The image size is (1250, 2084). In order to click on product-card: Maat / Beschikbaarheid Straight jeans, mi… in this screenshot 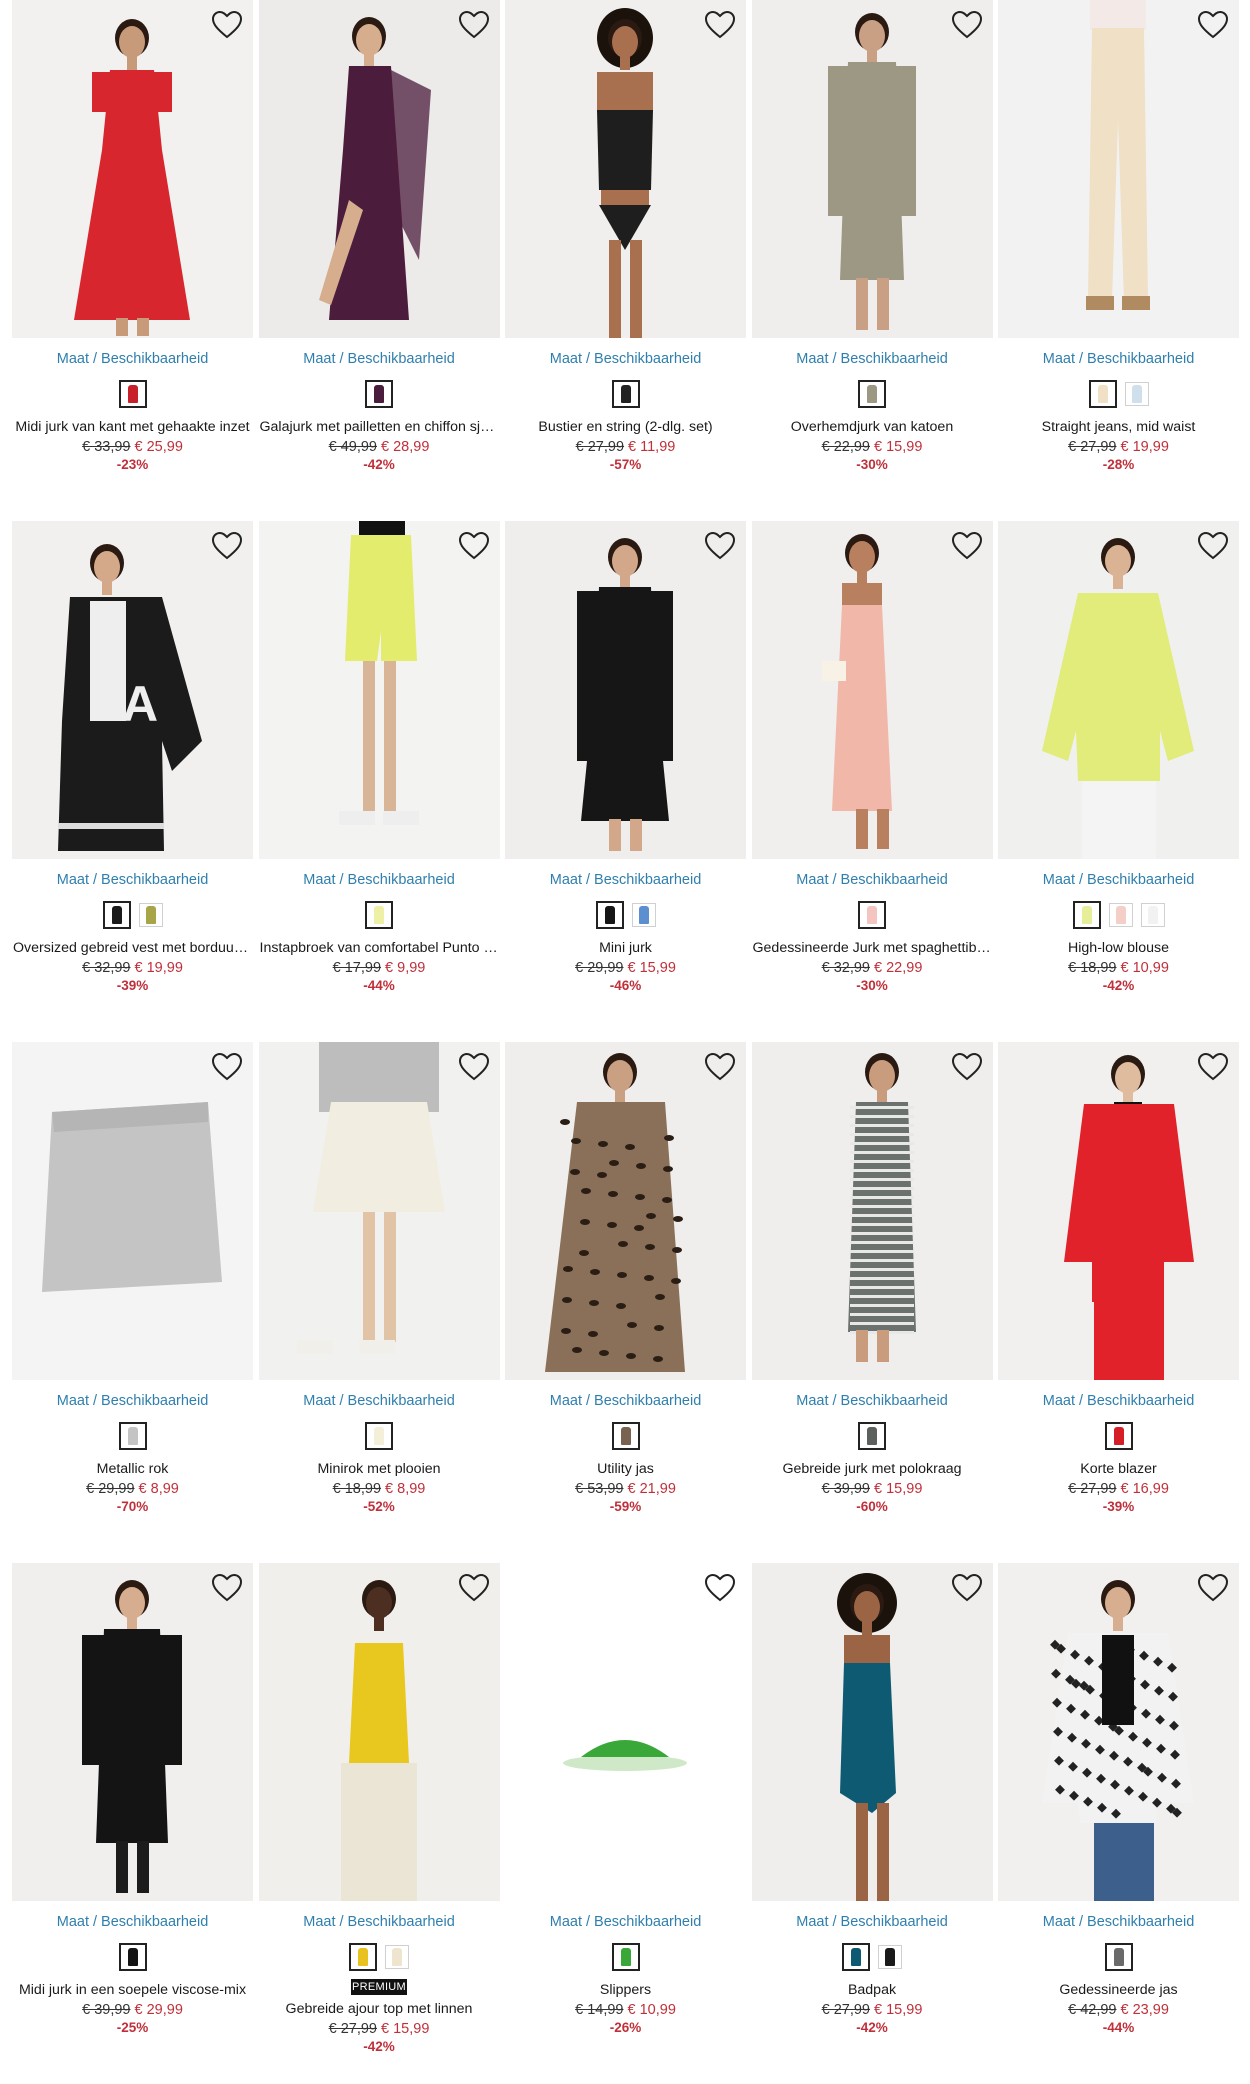, I will do `click(1118, 260)`.